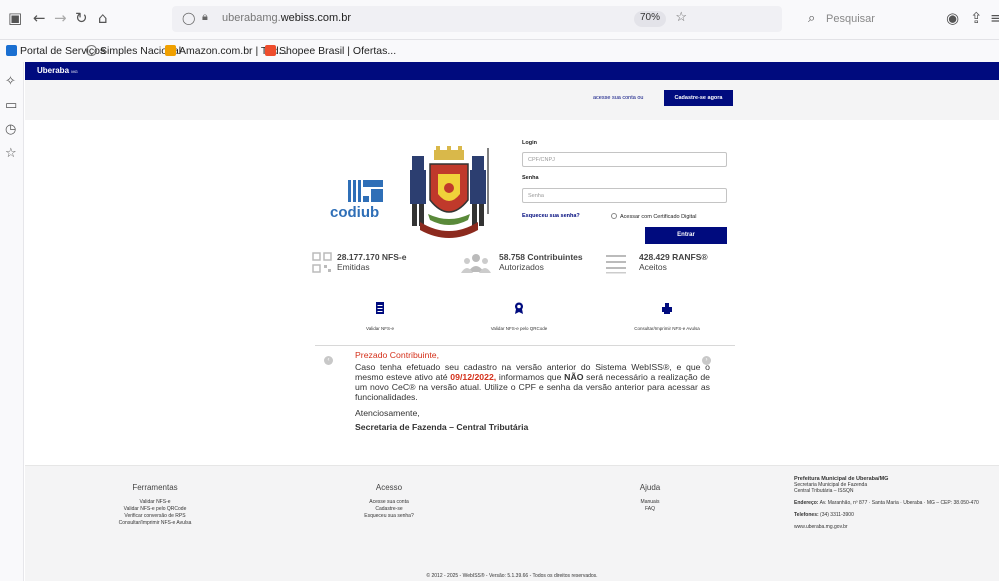 Image resolution: width=999 pixels, height=581 pixels. I want to click on stat-nfse: 28.177.170 NFS-e Emitidas, so click(371, 262).